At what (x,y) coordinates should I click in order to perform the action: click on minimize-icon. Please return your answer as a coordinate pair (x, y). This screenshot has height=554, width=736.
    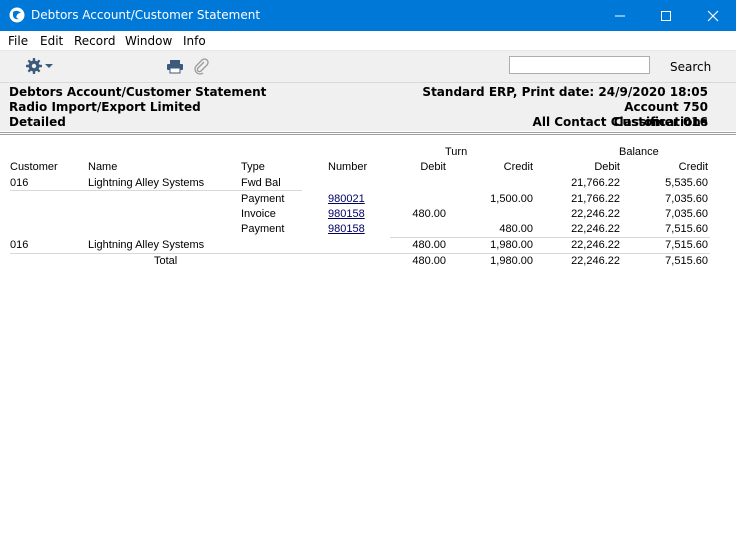
    Looking at the image, I should click on (620, 16).